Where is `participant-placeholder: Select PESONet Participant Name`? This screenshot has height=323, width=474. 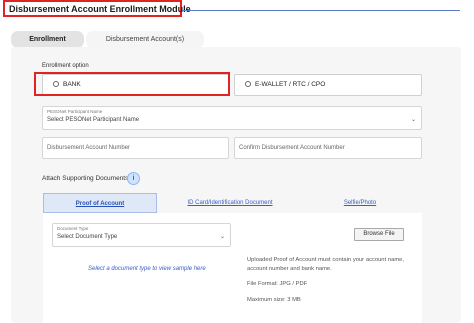
participant-placeholder: Select PESONet Participant Name is located at coordinates (93, 120).